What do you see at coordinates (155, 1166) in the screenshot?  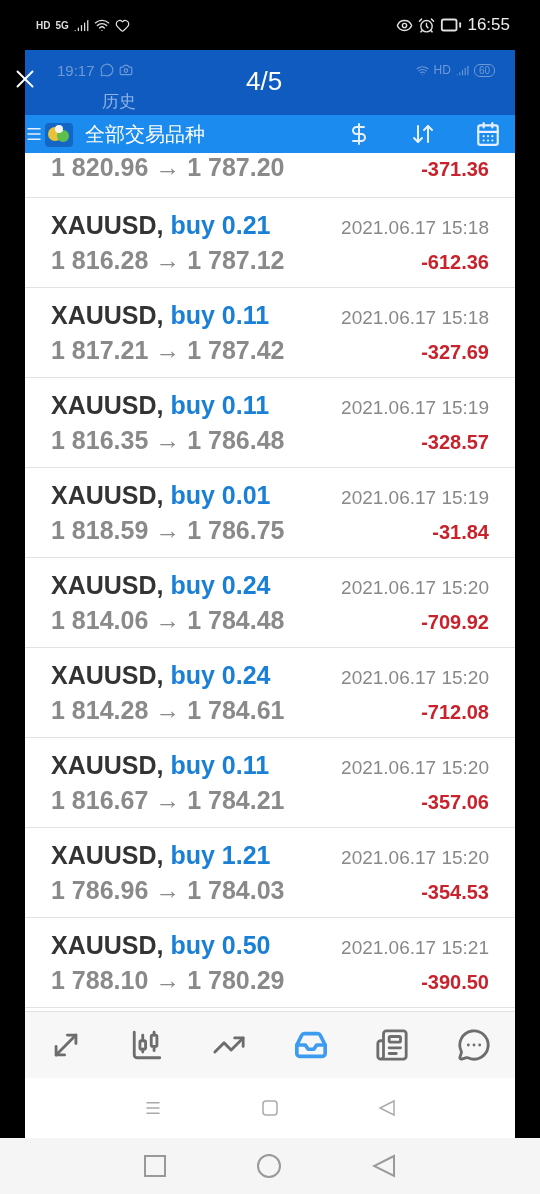 I see `recents-icon` at bounding box center [155, 1166].